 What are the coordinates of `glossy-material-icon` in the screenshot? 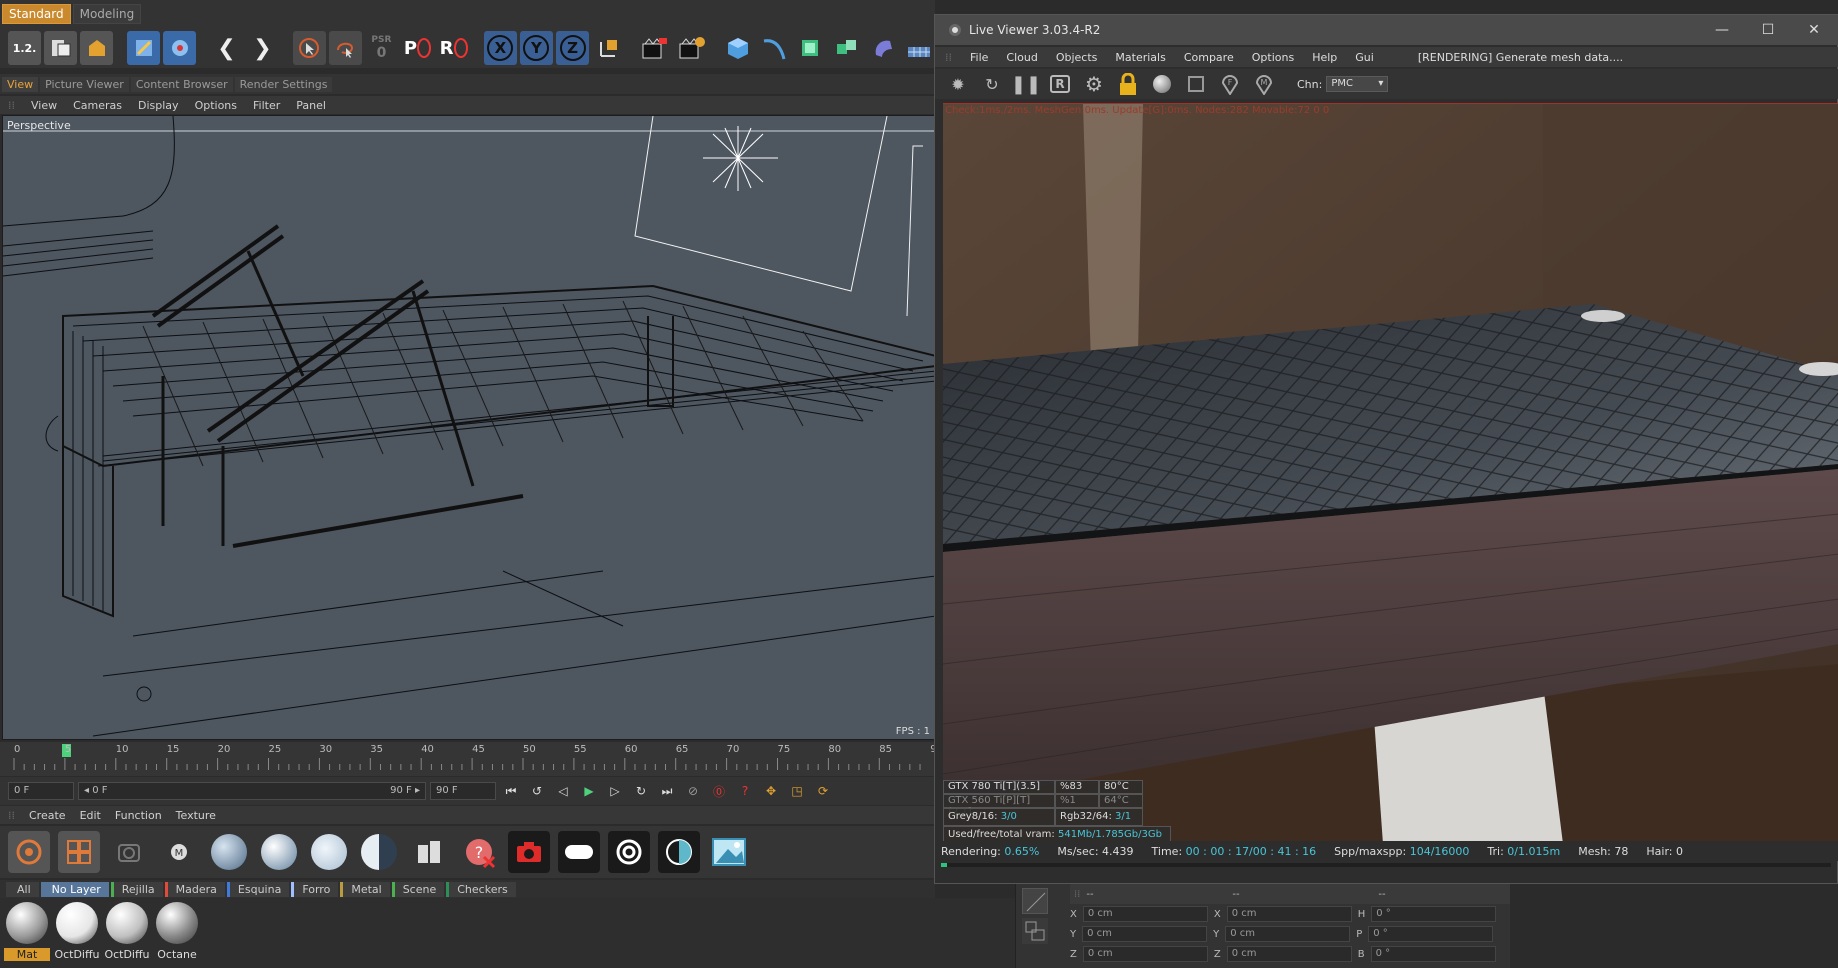 It's located at (279, 852).